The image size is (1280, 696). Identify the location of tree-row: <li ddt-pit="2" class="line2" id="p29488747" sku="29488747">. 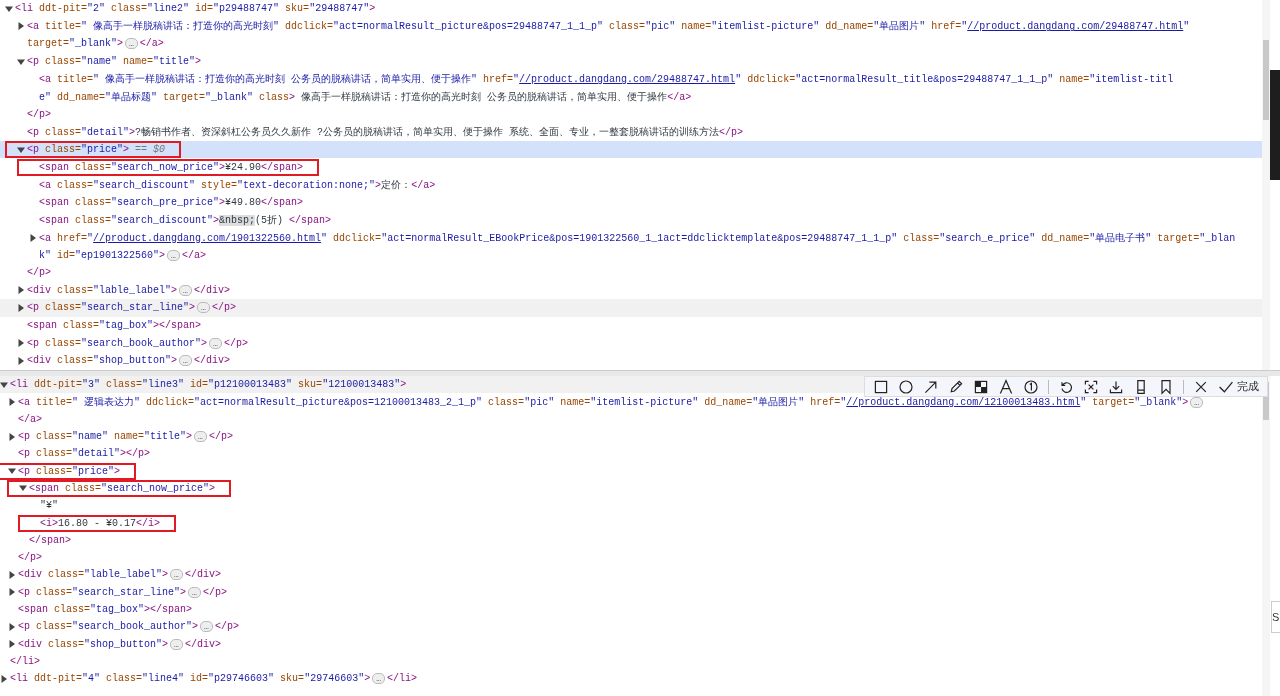
(631, 9).